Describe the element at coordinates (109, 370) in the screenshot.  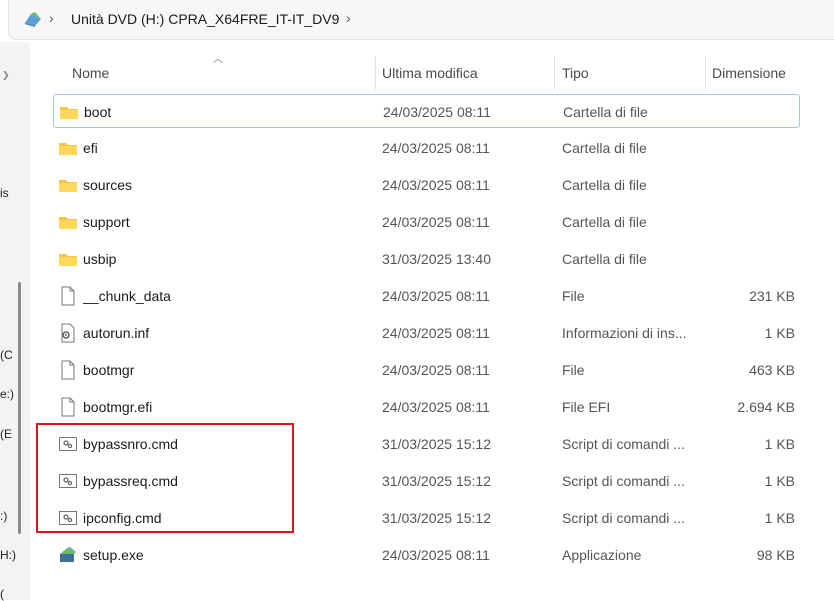
I see `file-name: bootmgr` at that location.